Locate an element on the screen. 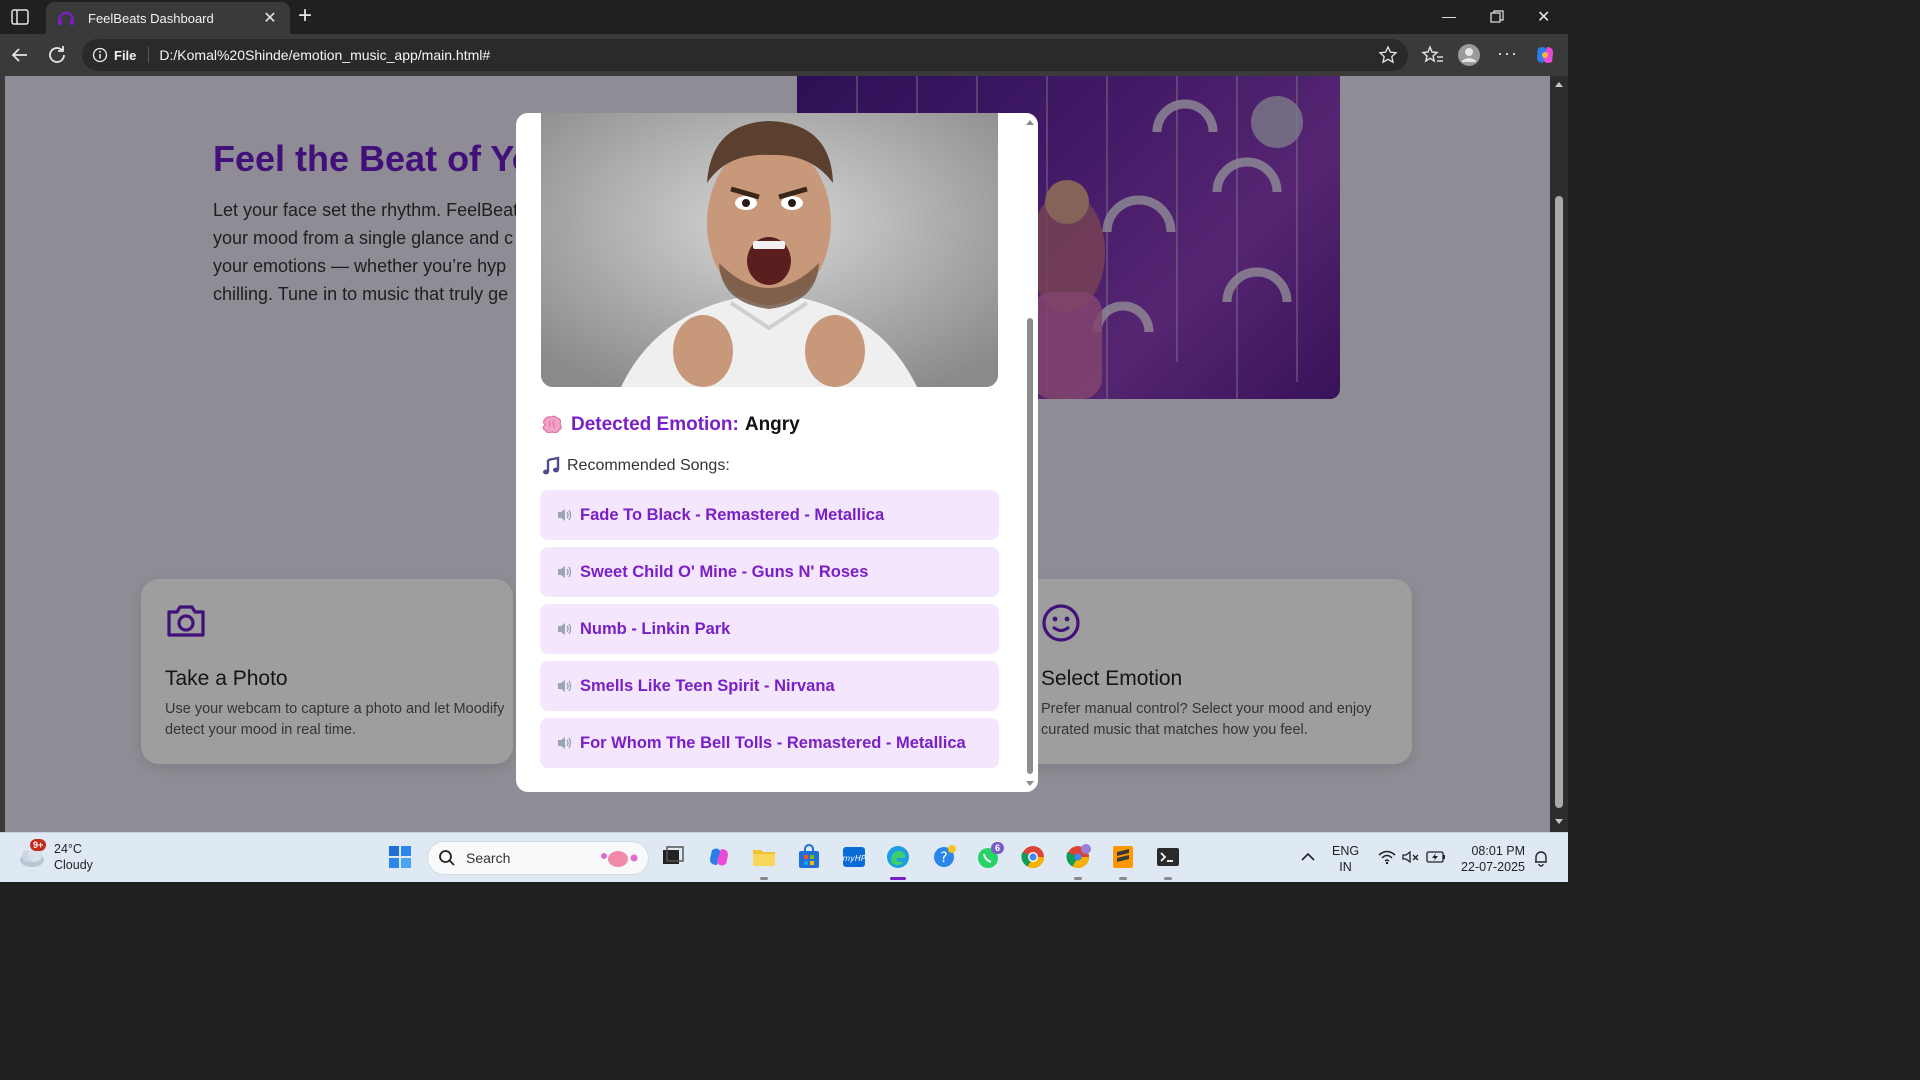  search-placeholder: Search is located at coordinates (488, 858).